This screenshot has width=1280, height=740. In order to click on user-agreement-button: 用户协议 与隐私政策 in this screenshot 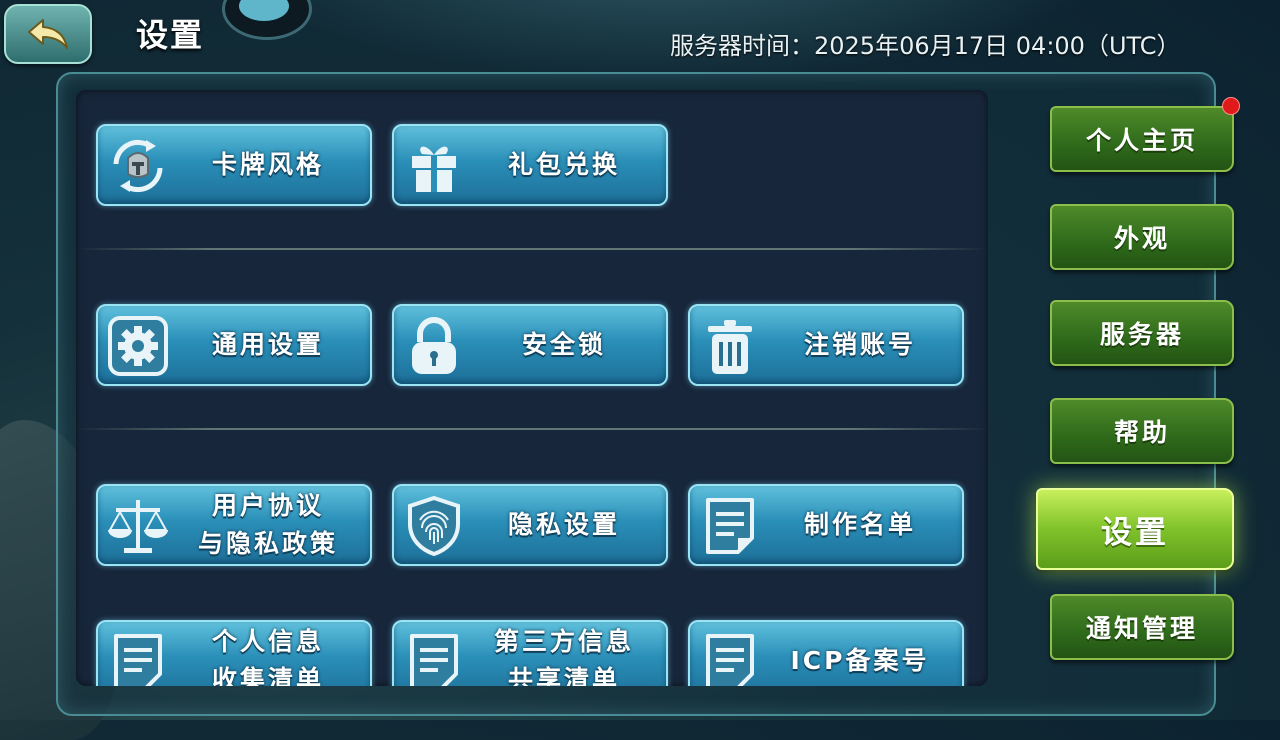, I will do `click(234, 525)`.